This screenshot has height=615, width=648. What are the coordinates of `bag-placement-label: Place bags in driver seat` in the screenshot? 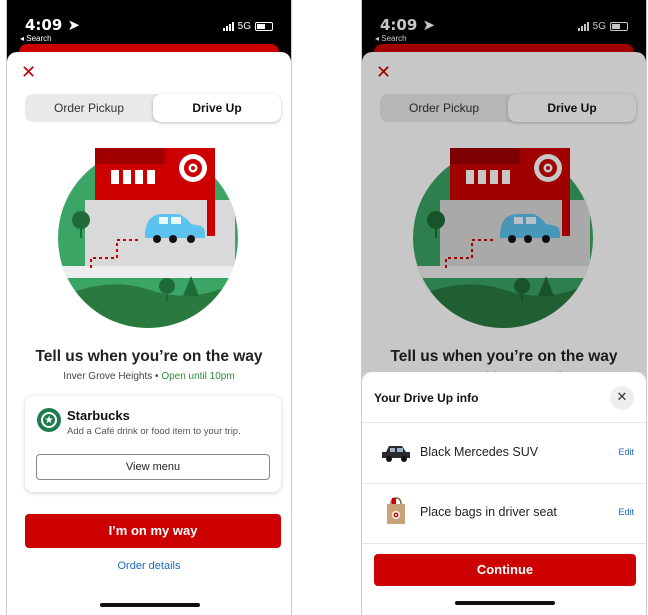 It's located at (488, 512).